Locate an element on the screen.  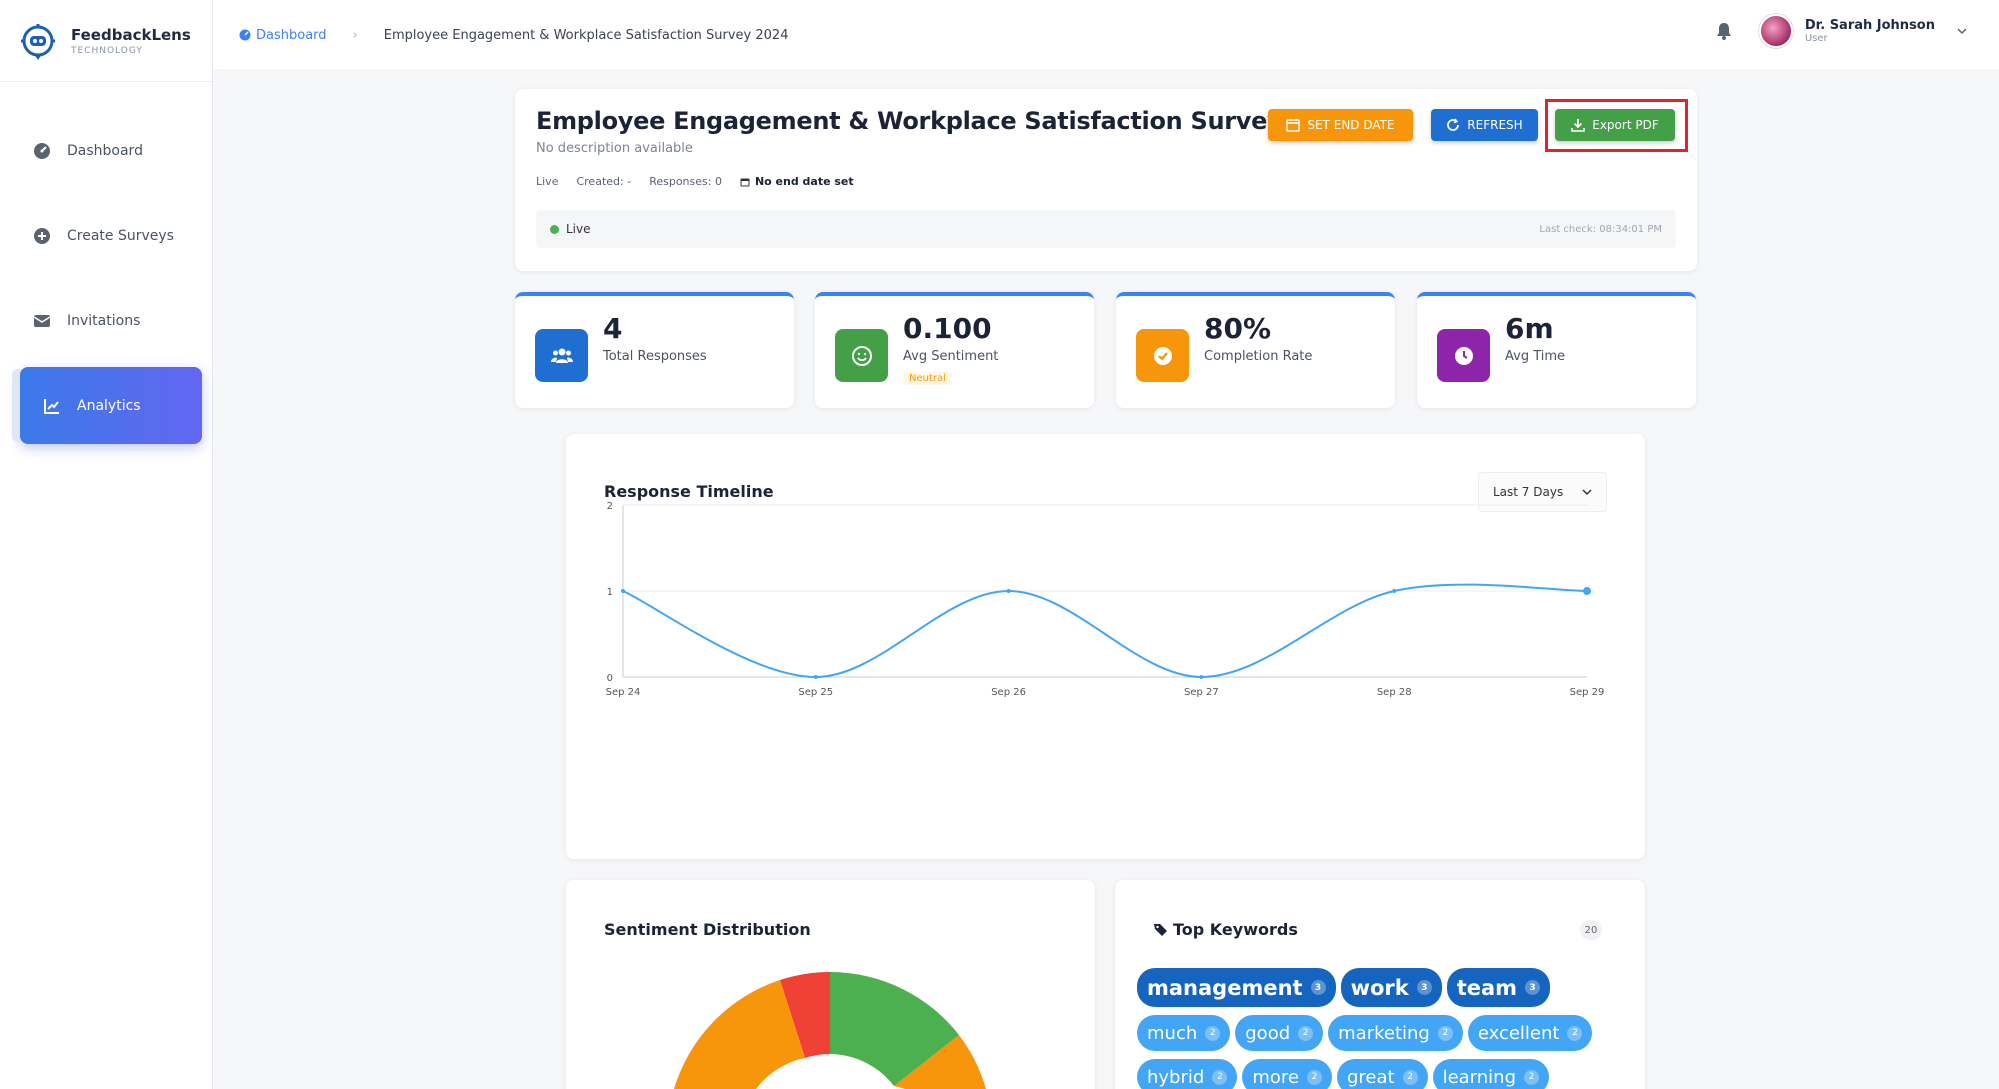
stat-card-total-responses: 4 Total Responses is located at coordinates (654, 350).